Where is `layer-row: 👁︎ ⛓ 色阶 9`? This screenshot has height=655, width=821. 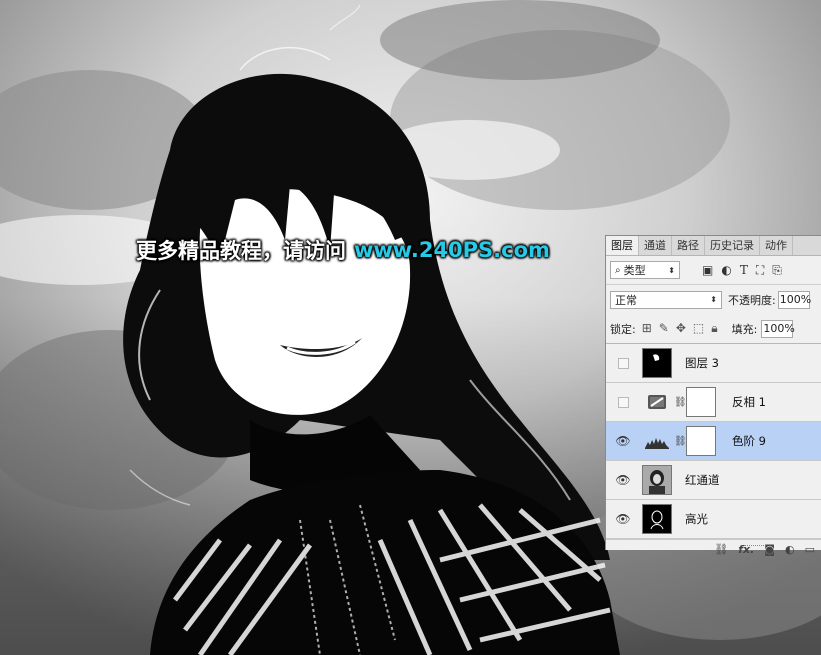
layer-row: 👁︎ ⛓ 色阶 9 is located at coordinates (713, 441).